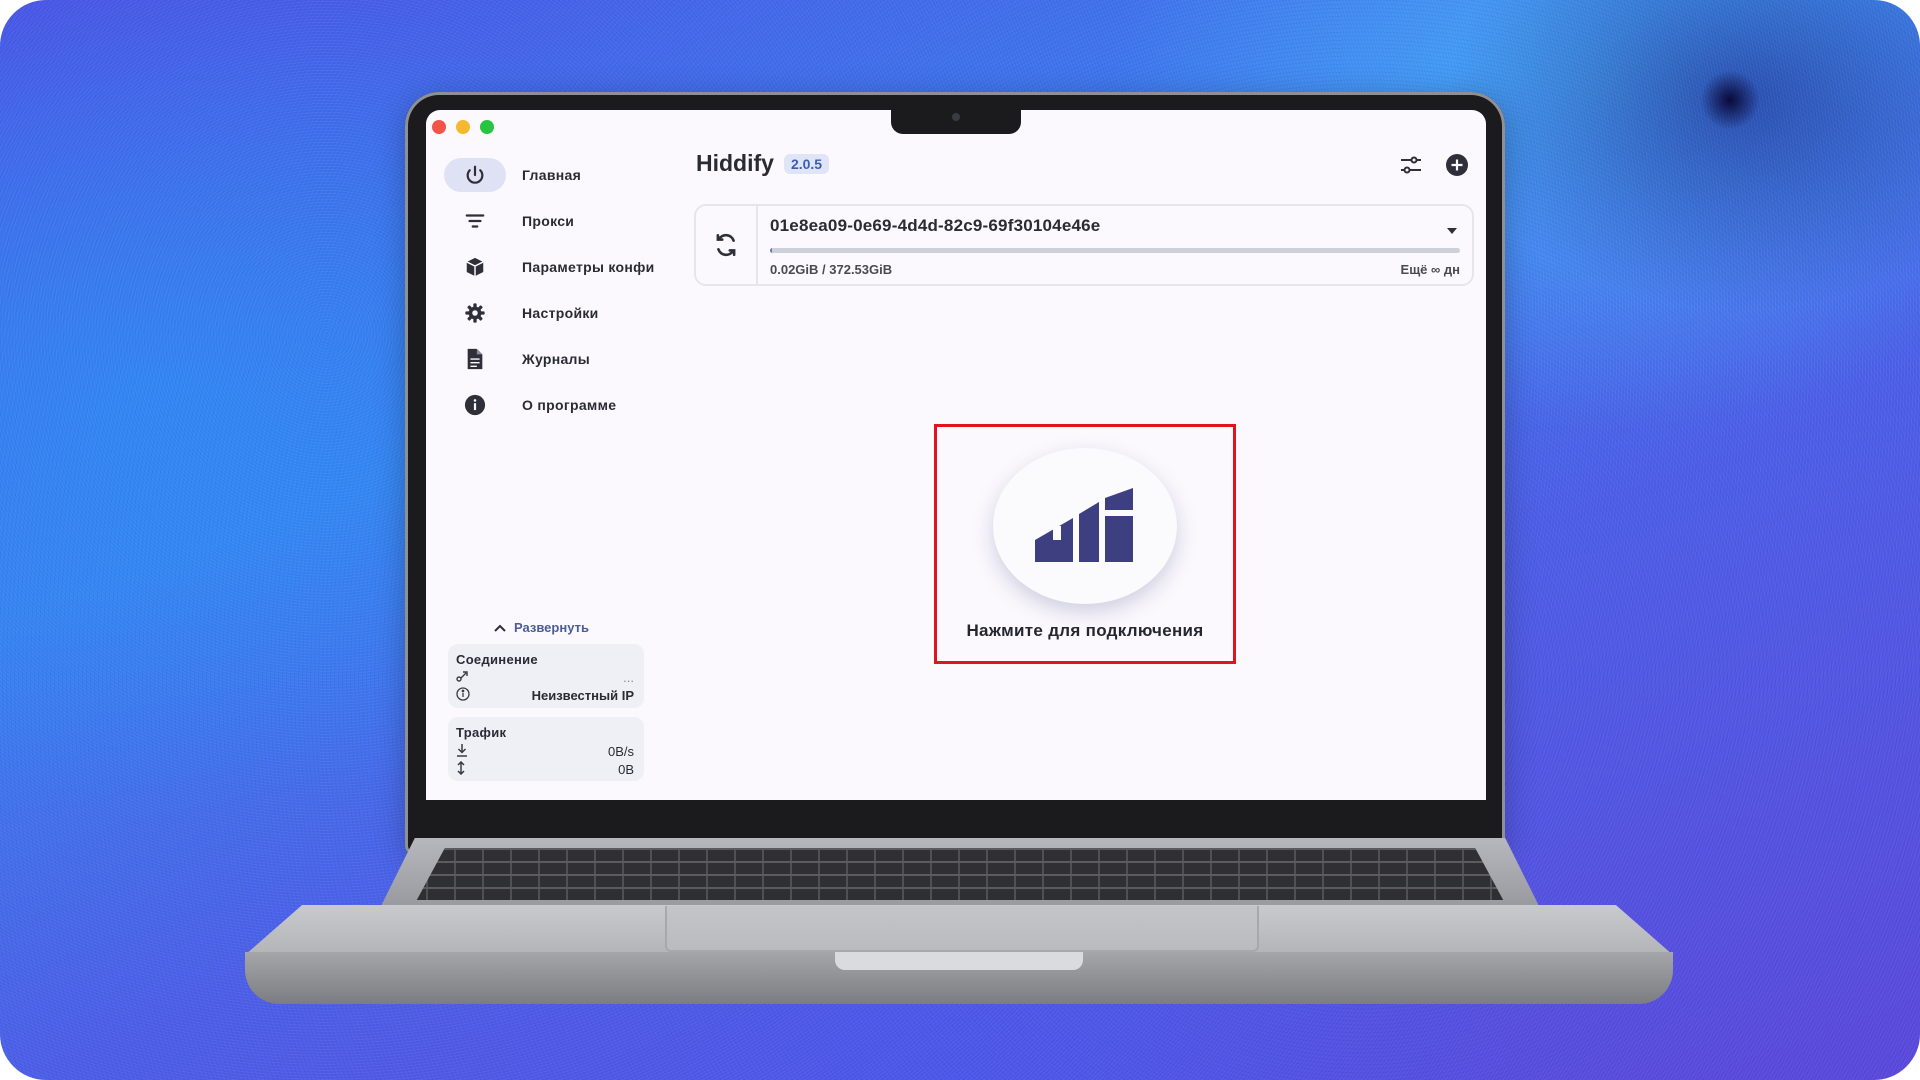 The width and height of the screenshot is (1920, 1080). I want to click on traffic-title: Трафик, so click(481, 732).